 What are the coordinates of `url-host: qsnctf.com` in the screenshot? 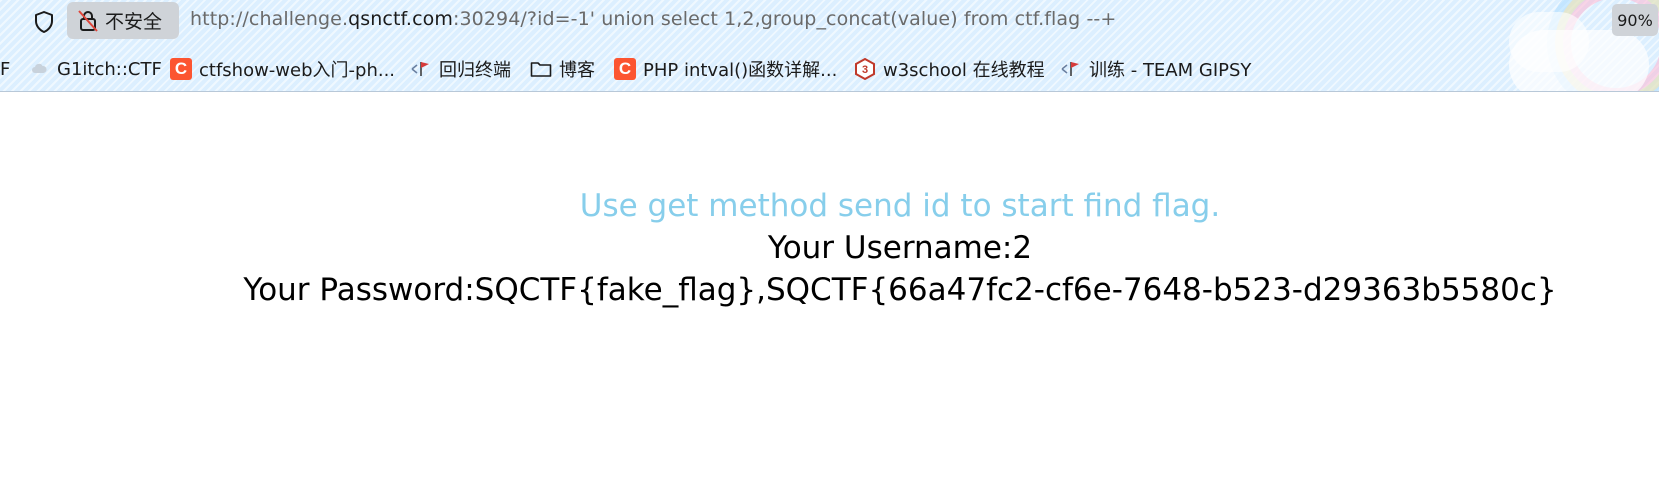 It's located at (400, 19).